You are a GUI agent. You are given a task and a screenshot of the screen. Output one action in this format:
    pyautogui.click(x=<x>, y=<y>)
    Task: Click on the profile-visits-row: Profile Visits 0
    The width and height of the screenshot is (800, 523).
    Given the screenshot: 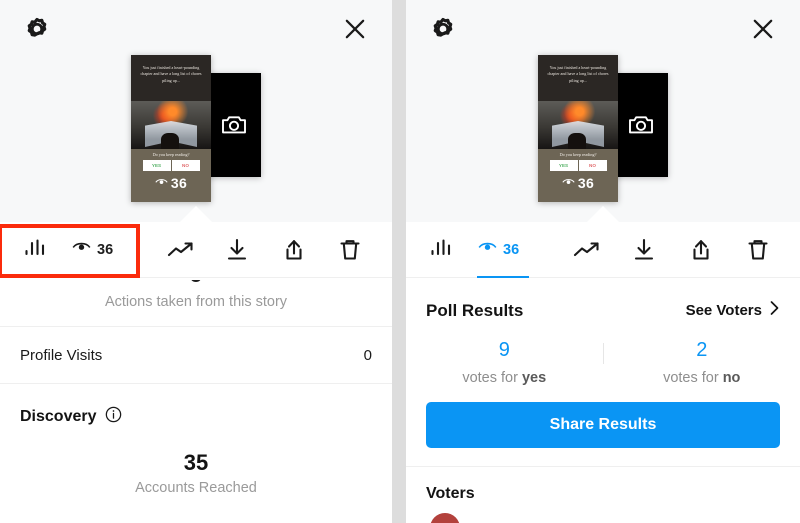 What is the action you would take?
    pyautogui.click(x=196, y=355)
    